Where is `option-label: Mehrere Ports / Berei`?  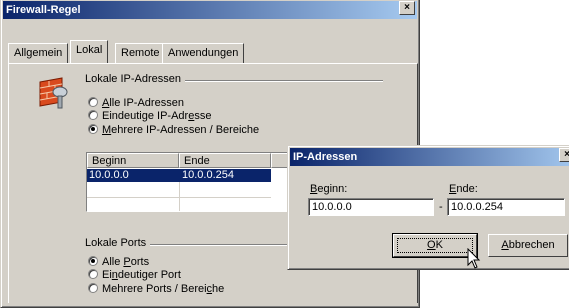
option-label: Mehrere Ports / Berei is located at coordinates (154, 289).